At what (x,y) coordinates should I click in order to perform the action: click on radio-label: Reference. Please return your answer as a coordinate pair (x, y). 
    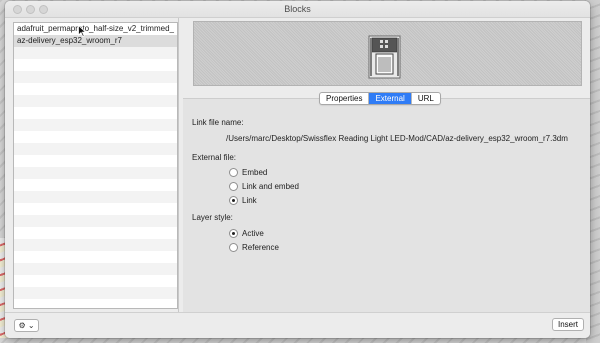
    Looking at the image, I should click on (260, 247).